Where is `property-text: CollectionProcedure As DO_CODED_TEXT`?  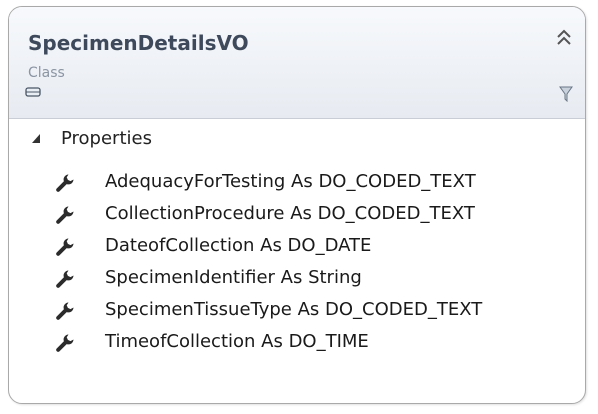
property-text: CollectionProcedure As DO_CODED_TEXT is located at coordinates (290, 213).